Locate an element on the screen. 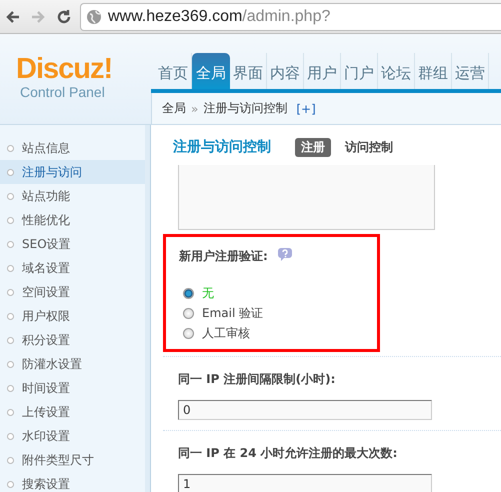  nav-tab: 门户 is located at coordinates (359, 71).